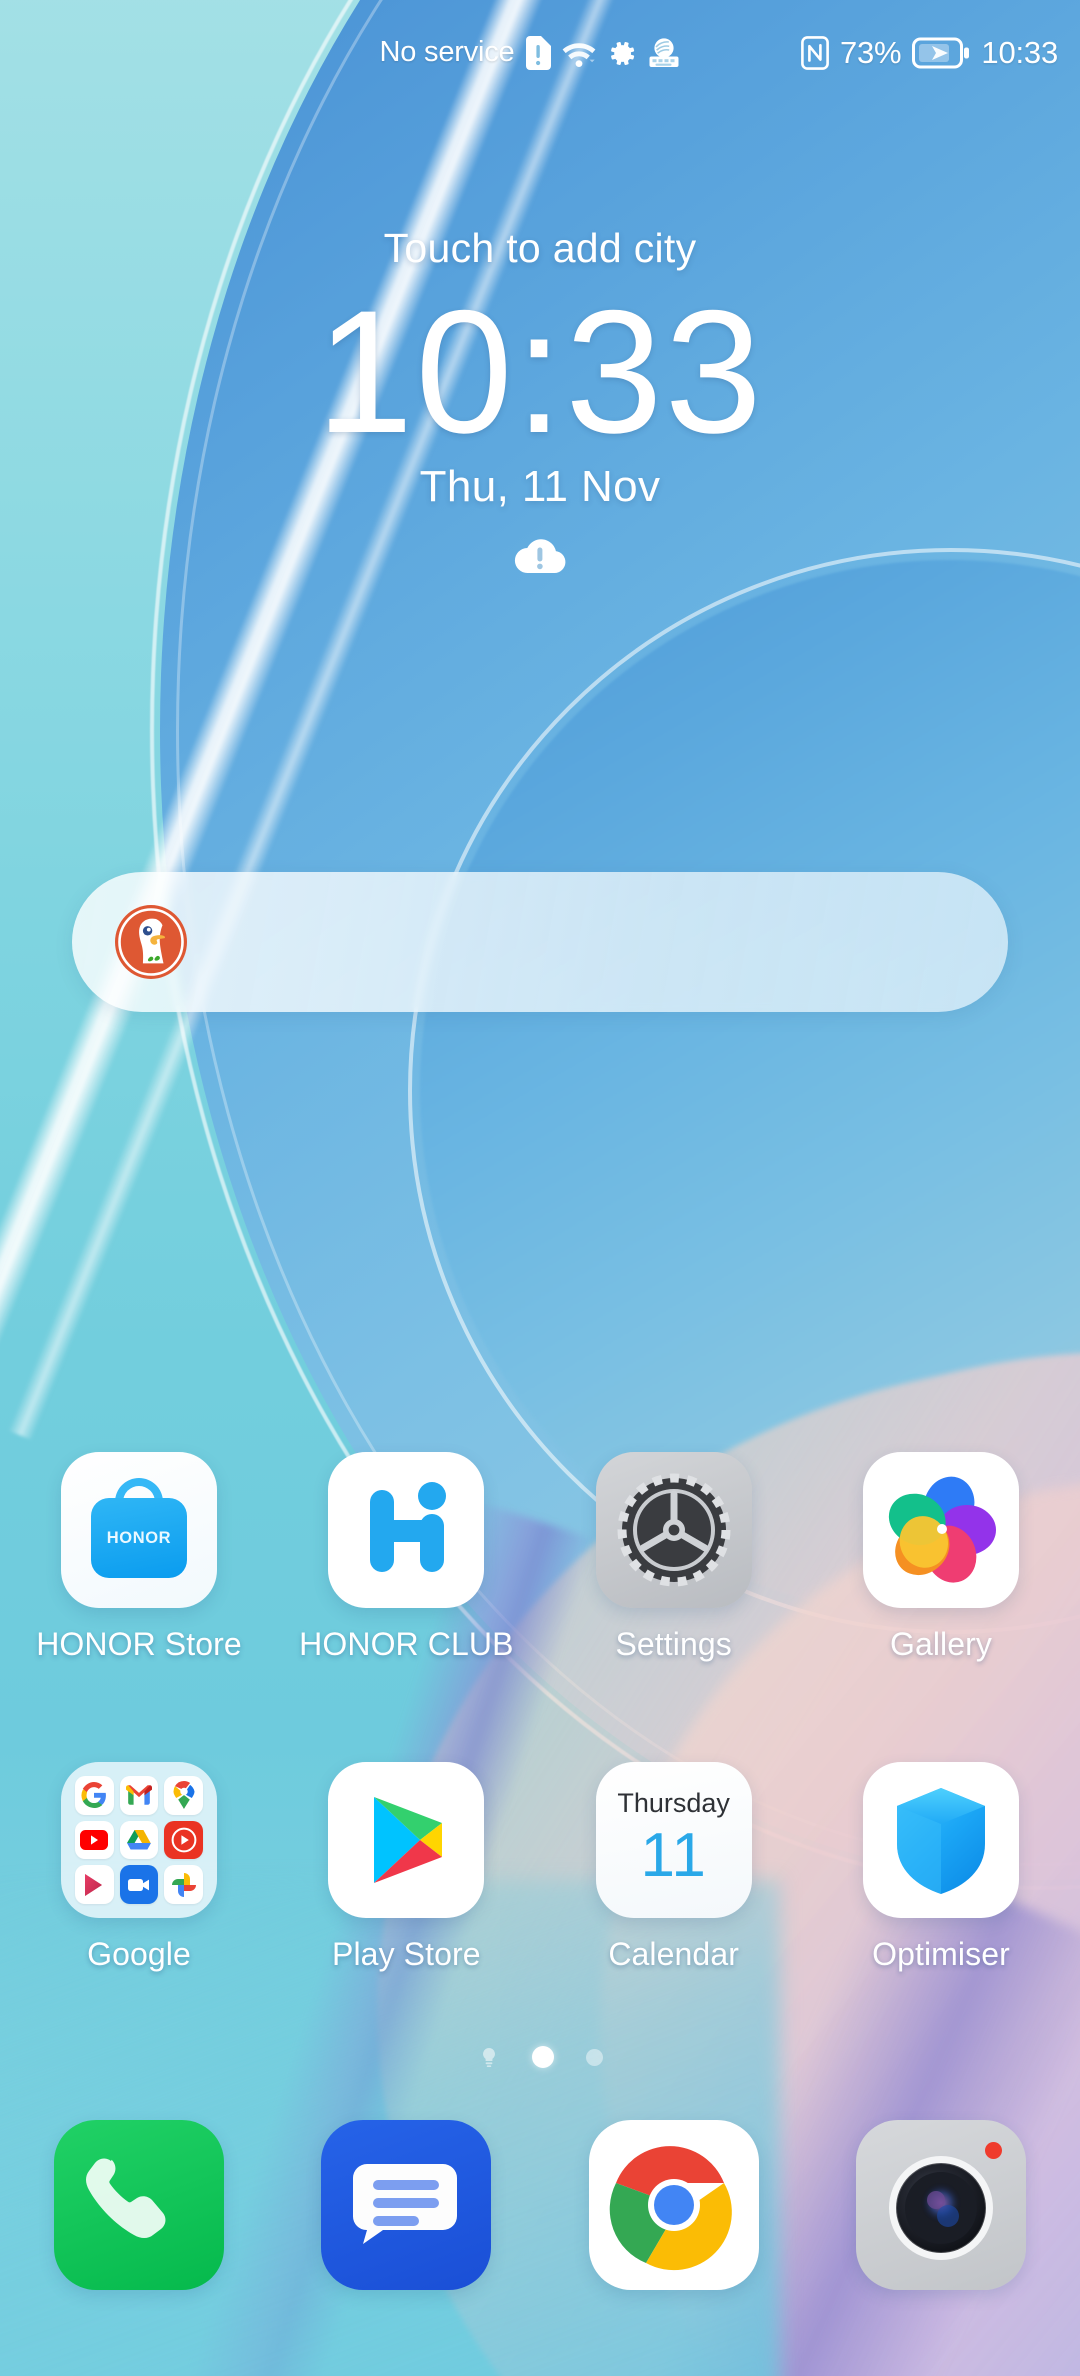 Image resolution: width=1080 pixels, height=2376 pixels. I want to click on calendar-day-number: 11, so click(673, 1855).